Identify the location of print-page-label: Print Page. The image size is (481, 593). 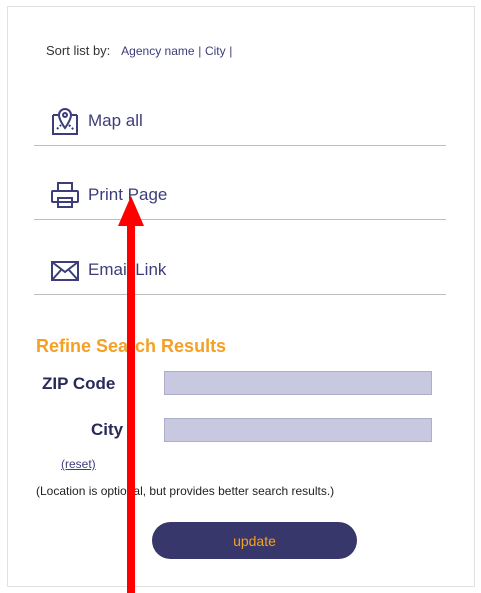
(128, 194).